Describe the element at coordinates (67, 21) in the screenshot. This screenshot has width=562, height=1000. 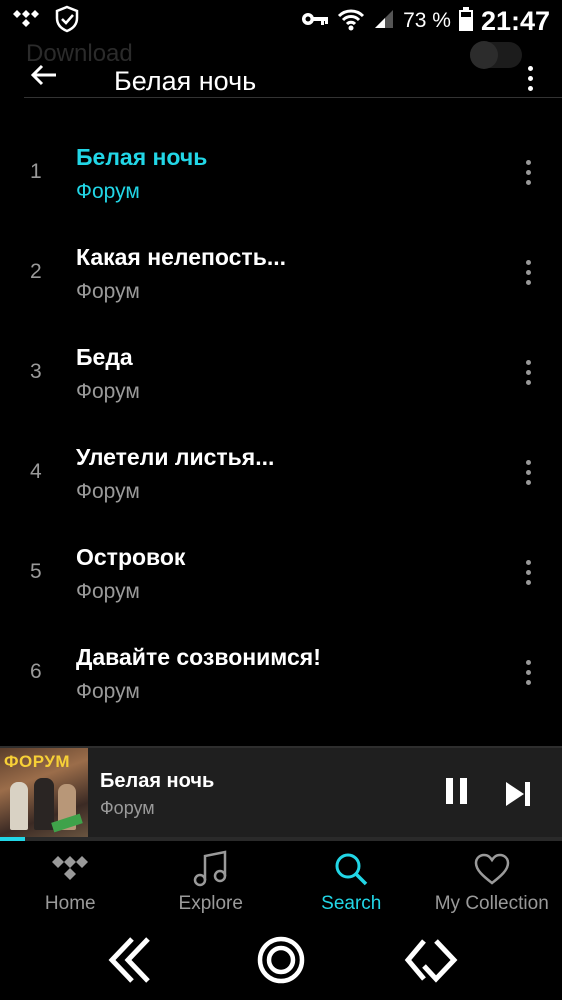
I see `shield-check-icon` at that location.